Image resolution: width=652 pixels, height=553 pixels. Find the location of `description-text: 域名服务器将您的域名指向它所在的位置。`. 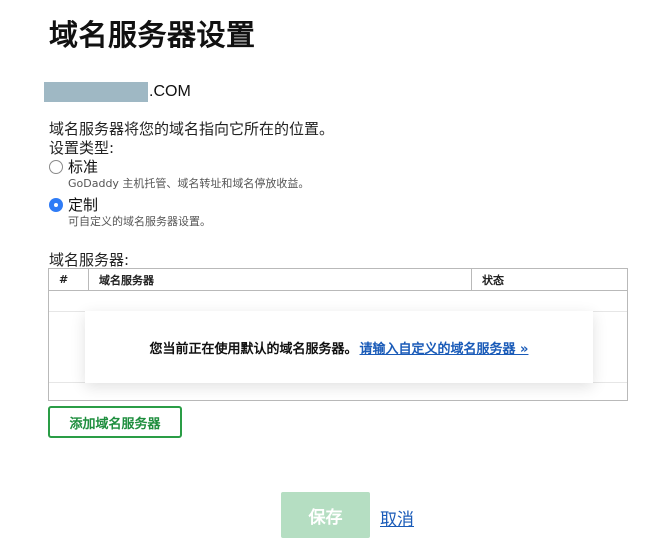

description-text: 域名服务器将您的域名指向它所在的位置。 is located at coordinates (192, 129).